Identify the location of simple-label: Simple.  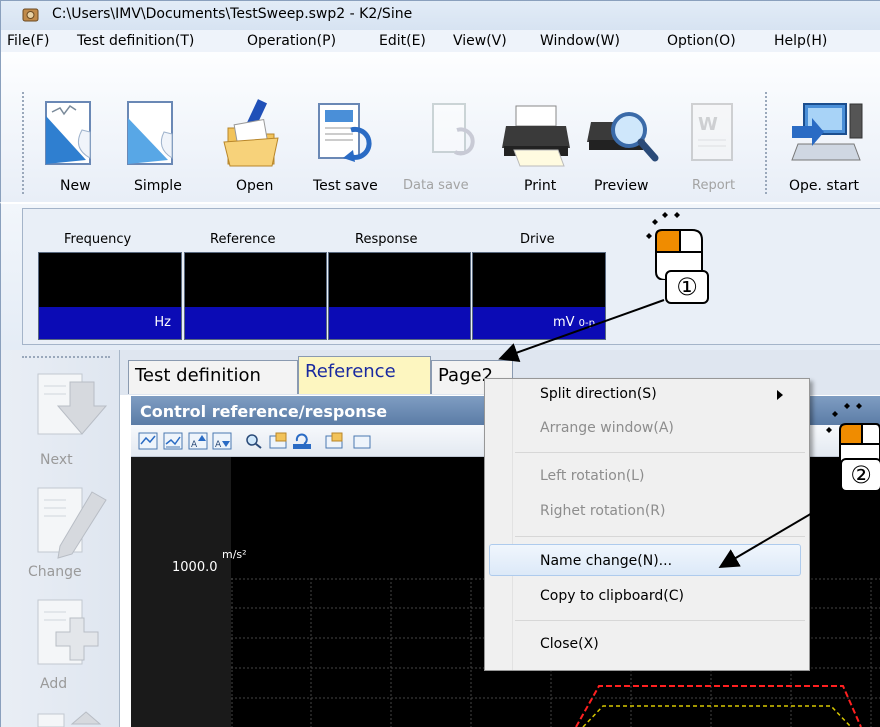
(158, 186).